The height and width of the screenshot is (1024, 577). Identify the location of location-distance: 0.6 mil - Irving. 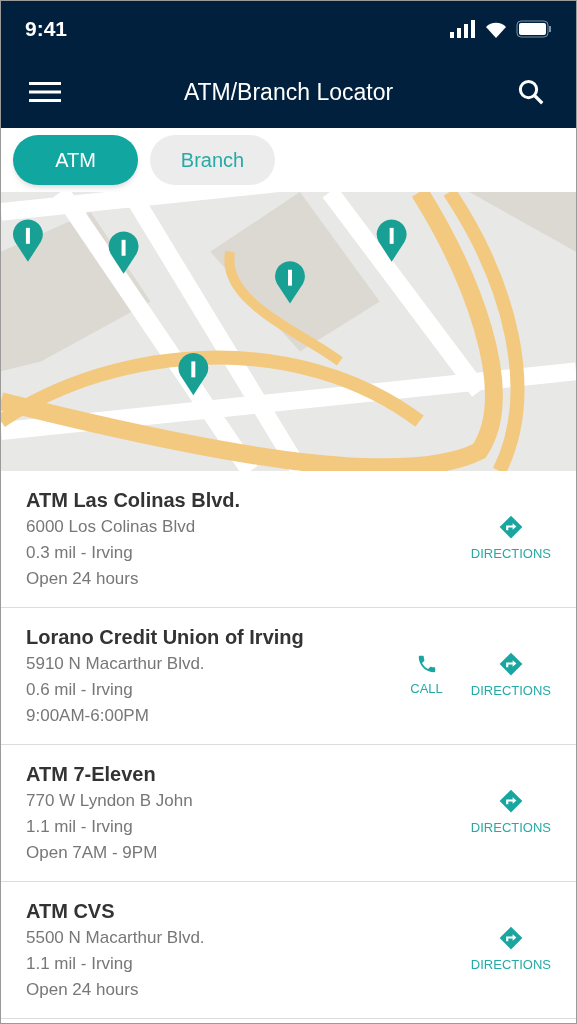
(80, 690).